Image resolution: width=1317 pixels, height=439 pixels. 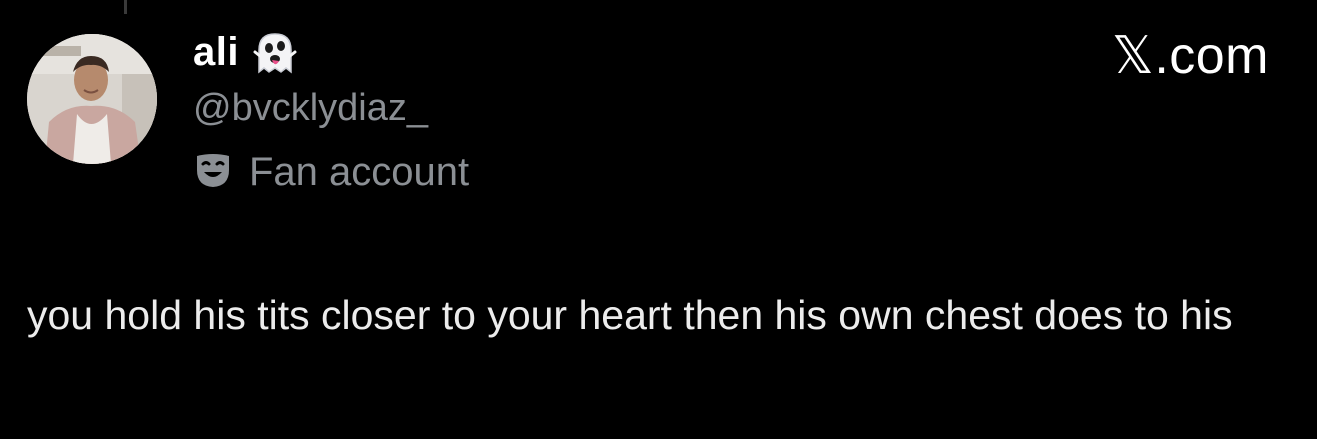 I want to click on avatar, so click(x=92, y=99).